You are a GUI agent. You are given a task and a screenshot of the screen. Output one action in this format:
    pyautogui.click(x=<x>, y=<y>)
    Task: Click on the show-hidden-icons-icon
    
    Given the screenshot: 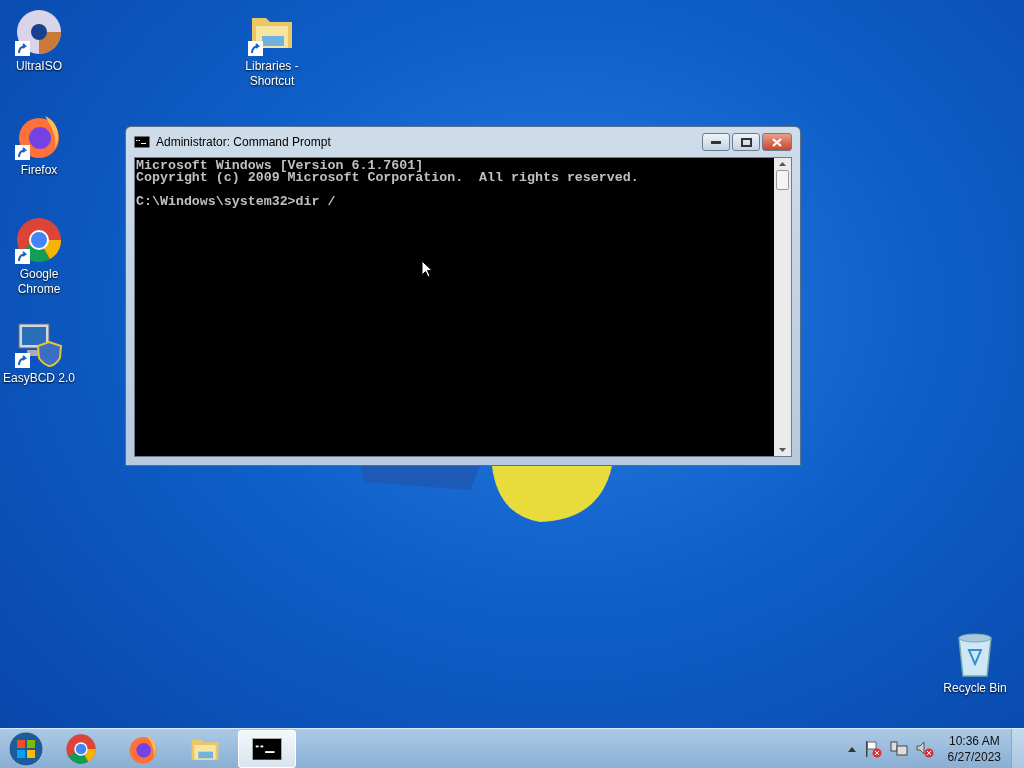 What is the action you would take?
    pyautogui.click(x=851, y=749)
    